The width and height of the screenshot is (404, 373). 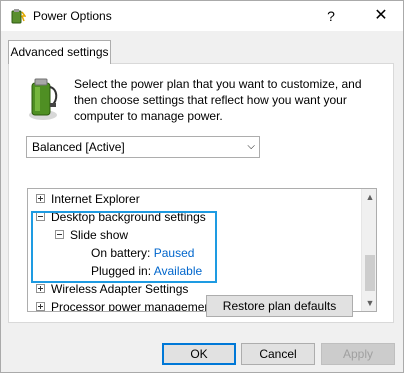 I want to click on ok-button: OK, so click(x=199, y=354).